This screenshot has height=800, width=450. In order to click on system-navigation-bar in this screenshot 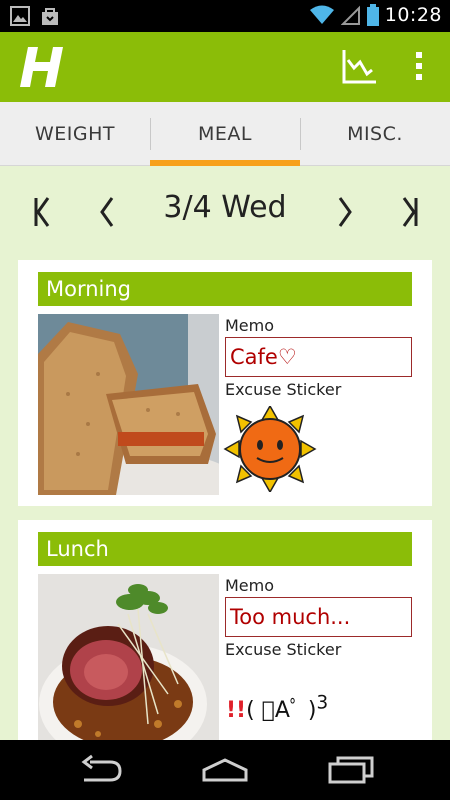, I will do `click(225, 770)`.